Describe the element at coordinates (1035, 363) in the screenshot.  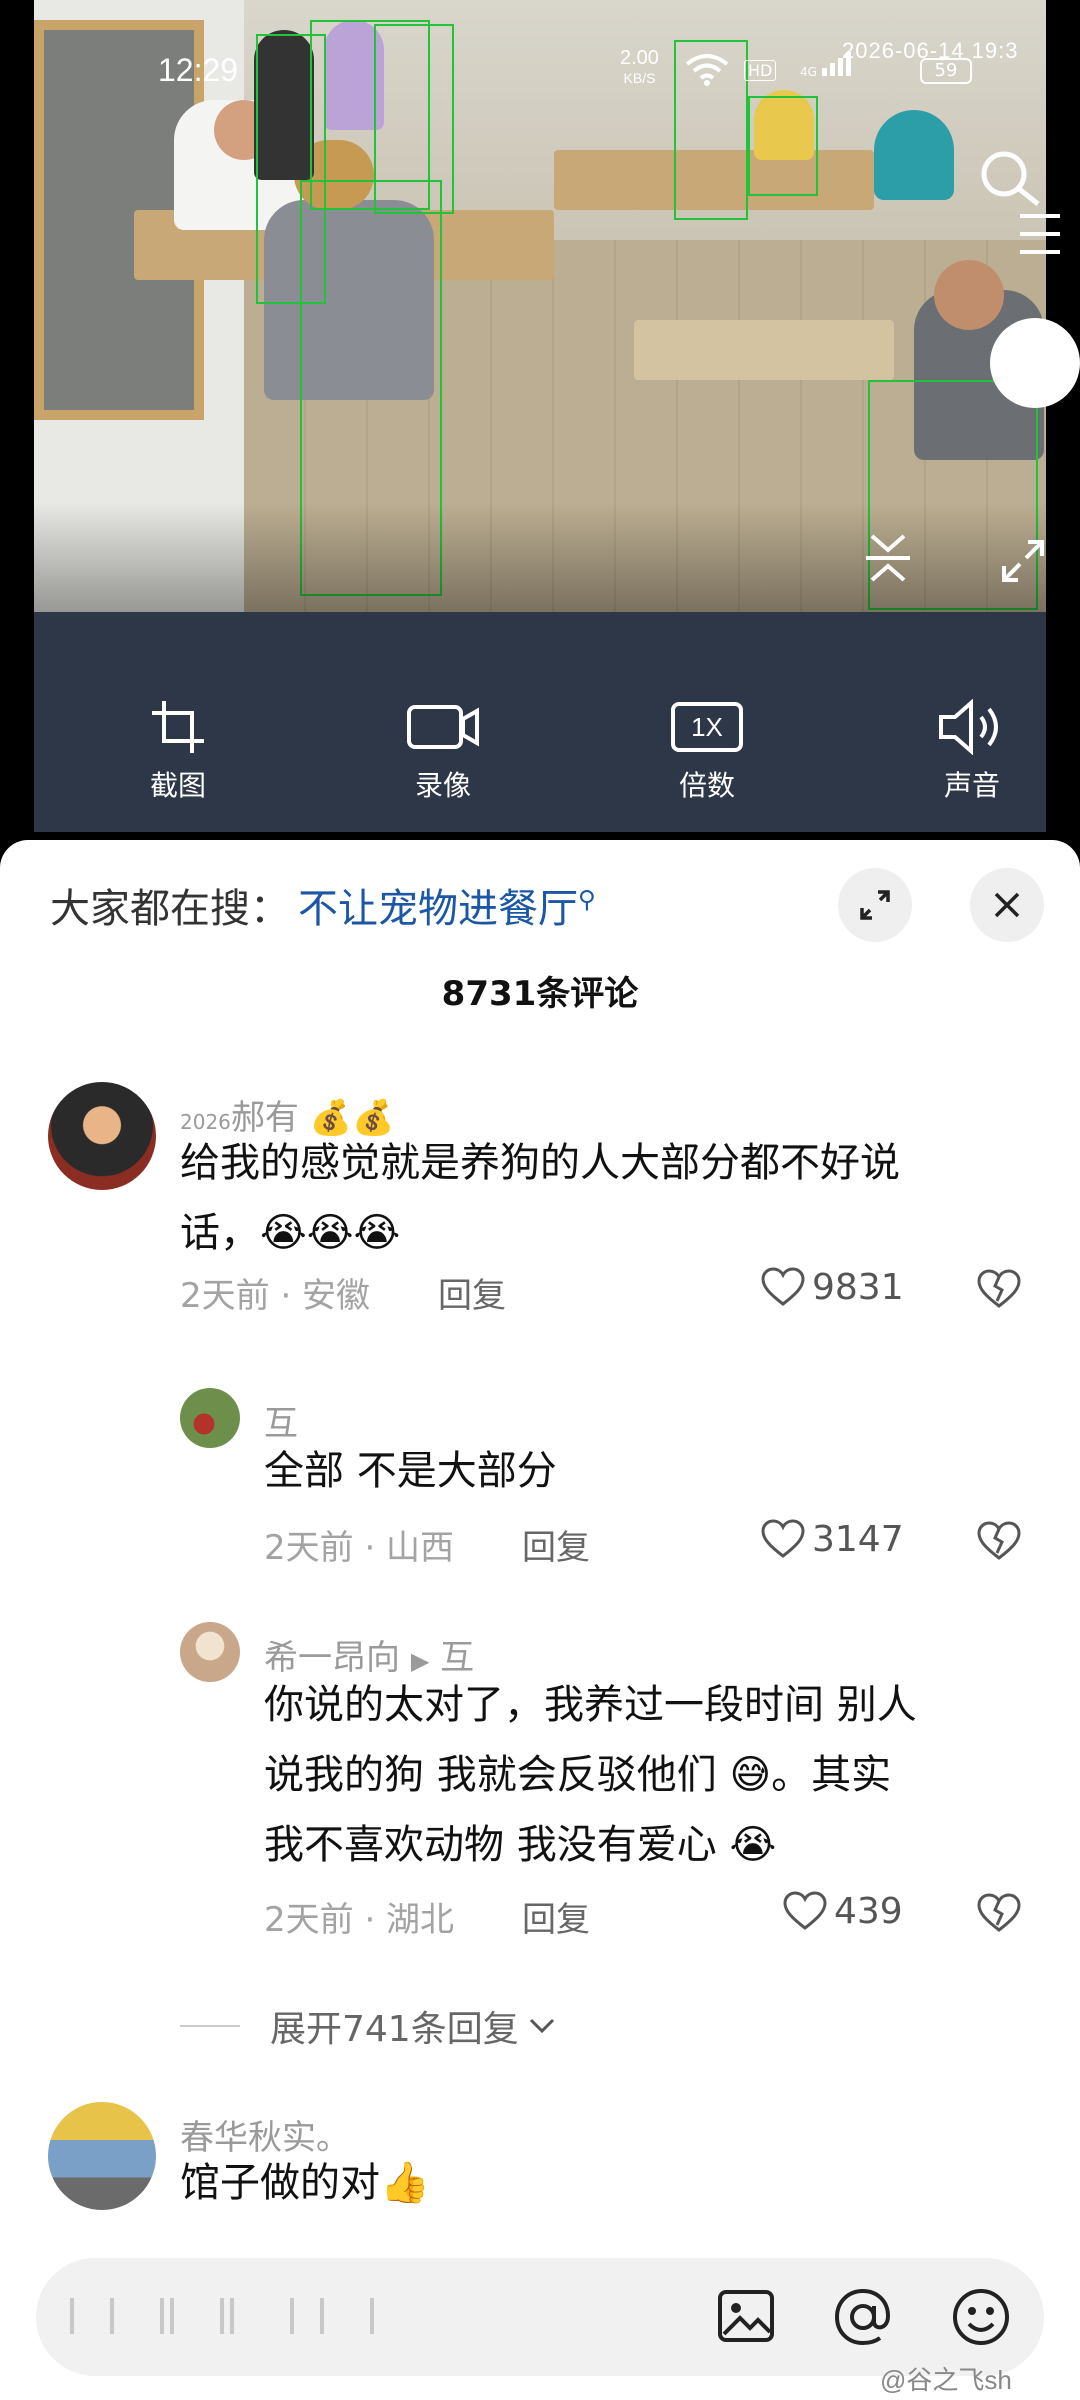
I see `side-action-button` at that location.